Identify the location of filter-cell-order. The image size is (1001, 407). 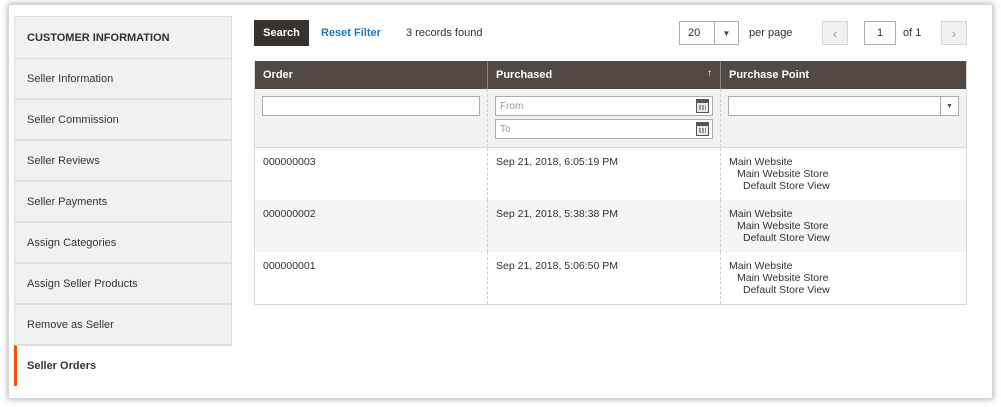
(371, 118).